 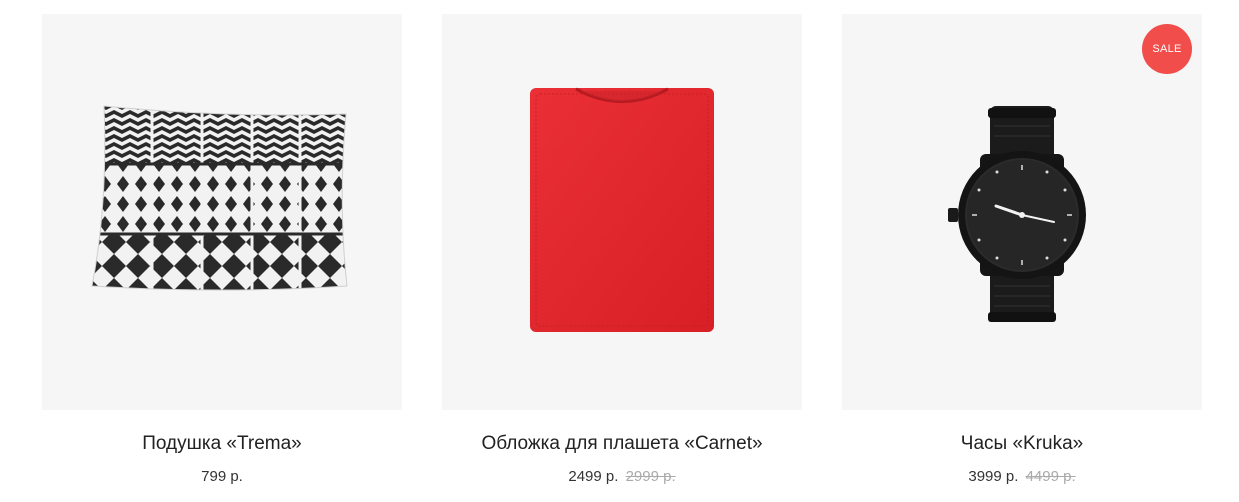 I want to click on tablet-cover-image, so click(x=622, y=209).